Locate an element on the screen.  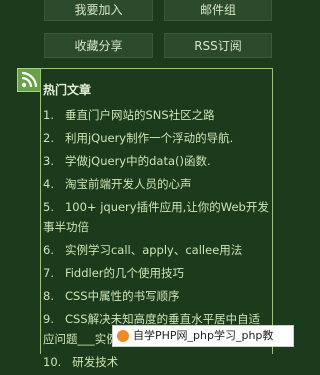
item-number: 10. is located at coordinates (52, 362).